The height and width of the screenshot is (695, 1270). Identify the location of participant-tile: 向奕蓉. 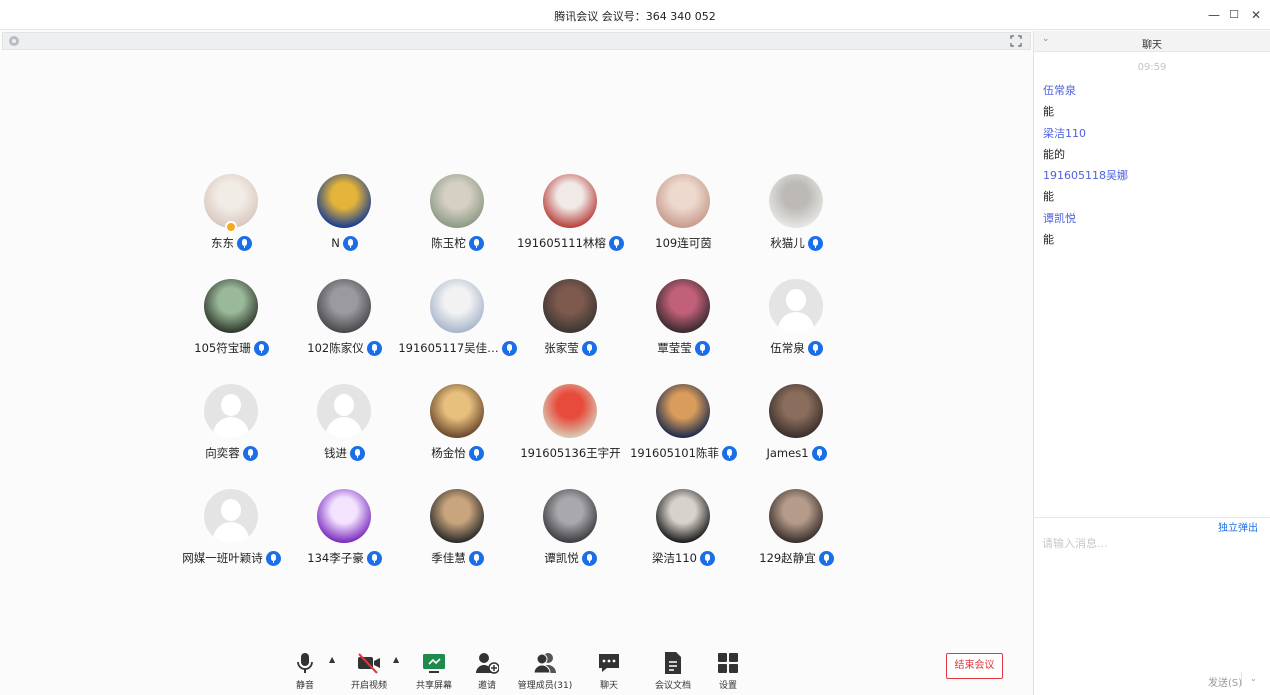
(231, 429).